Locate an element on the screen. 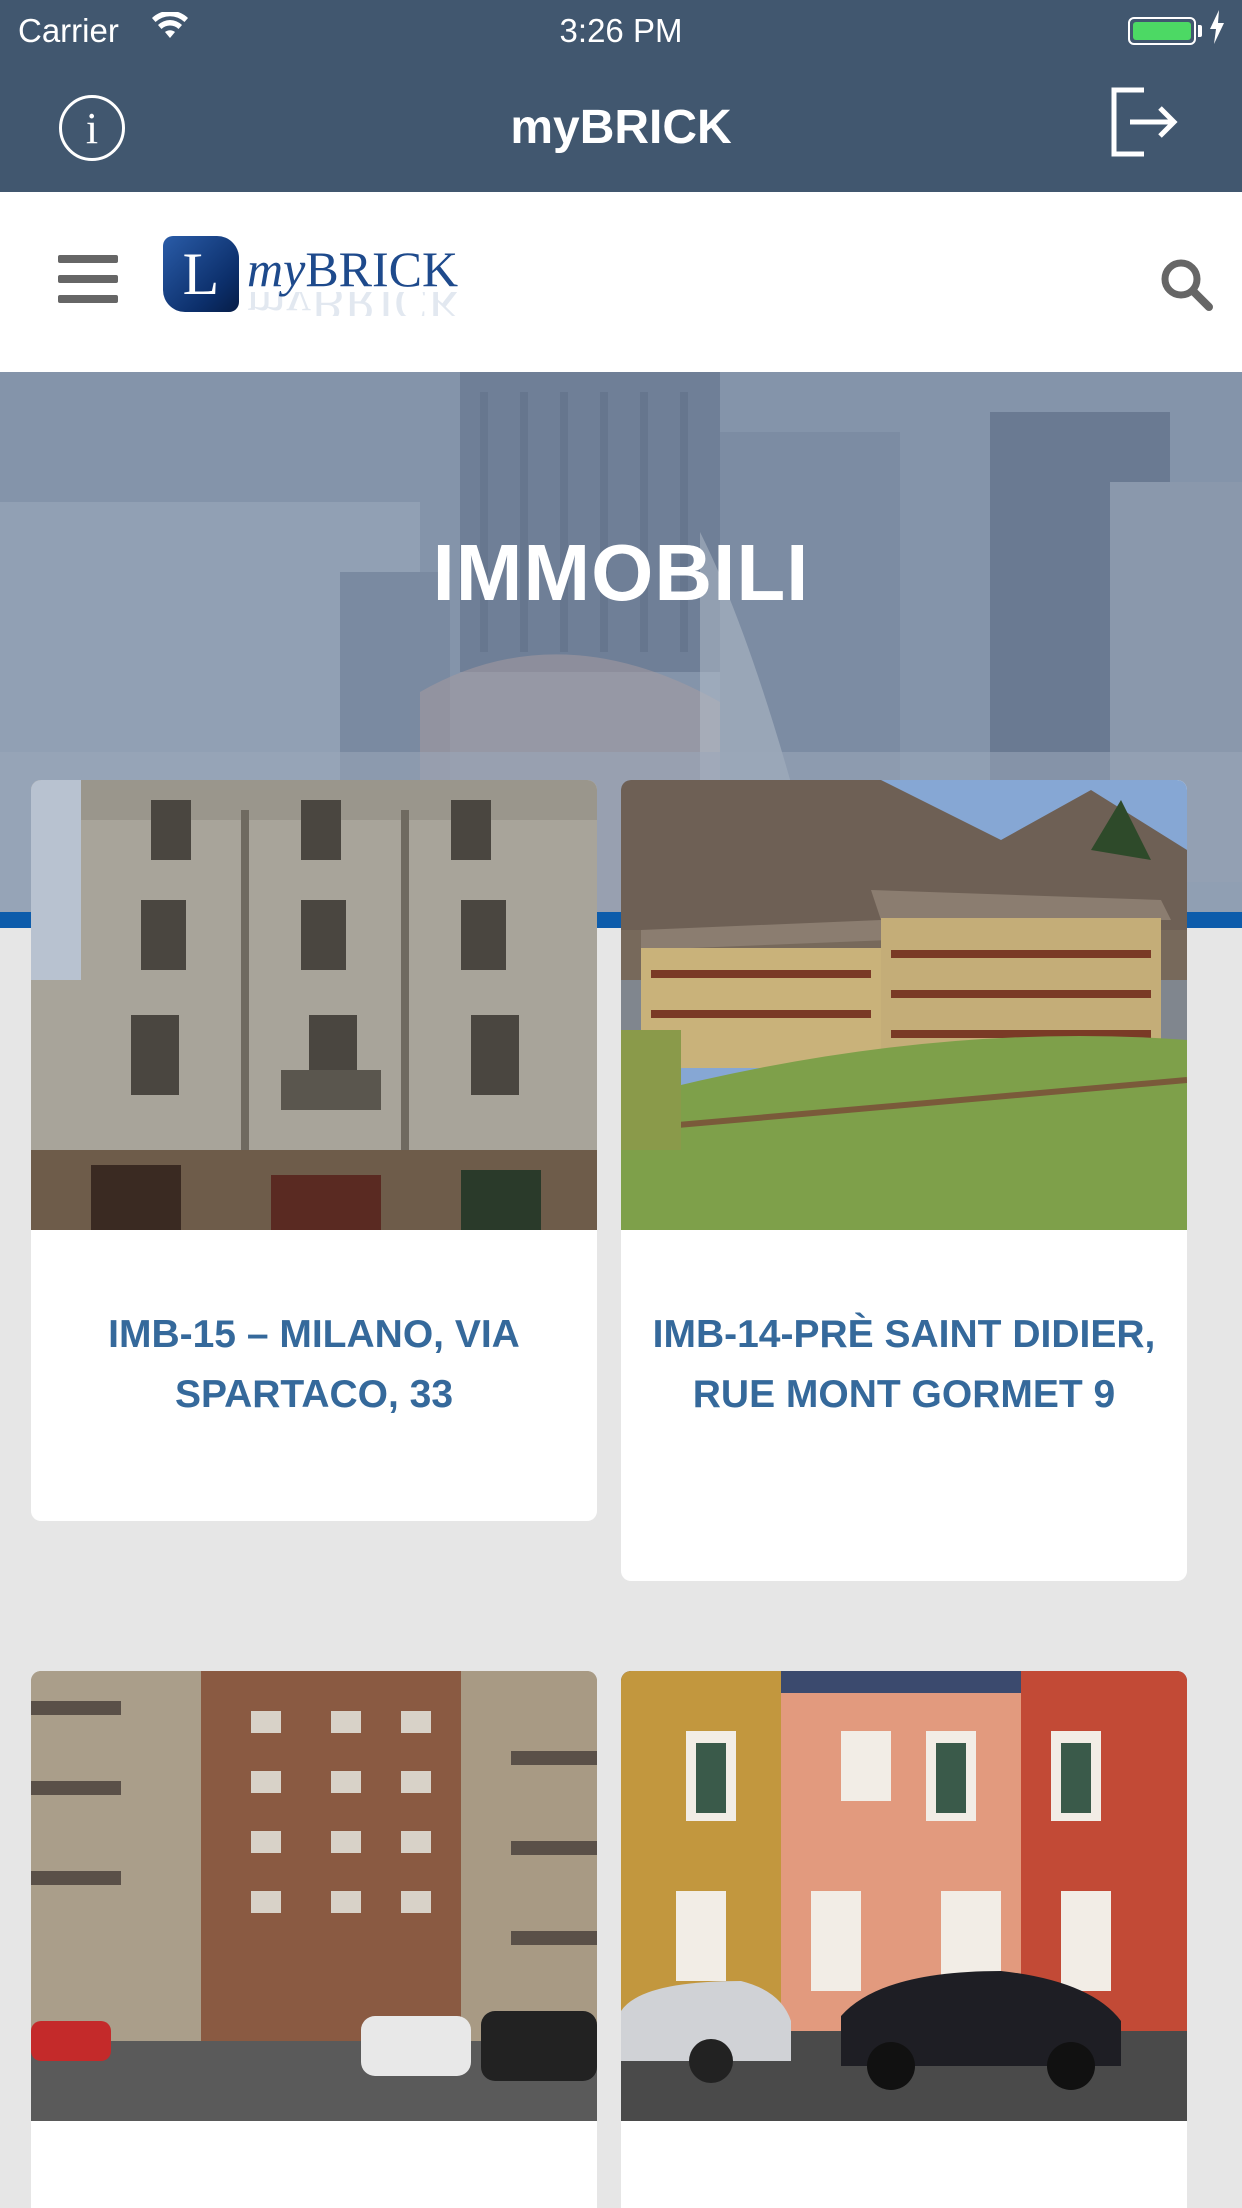  top-bar: Carrier 3:26 PM i myBRICK is located at coordinates (621, 96).